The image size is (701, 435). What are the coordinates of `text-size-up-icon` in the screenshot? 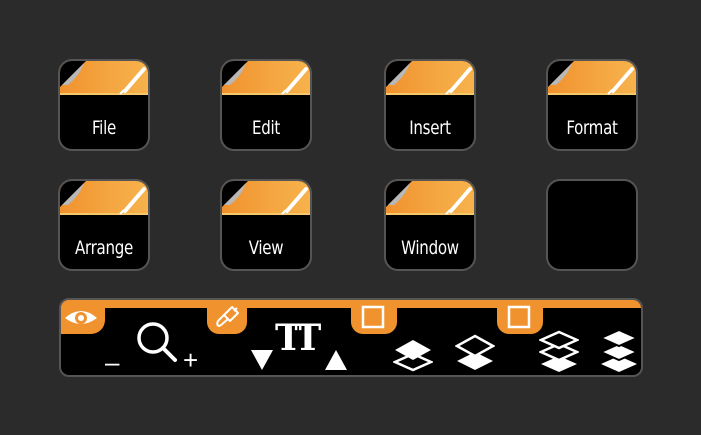 It's located at (336, 359).